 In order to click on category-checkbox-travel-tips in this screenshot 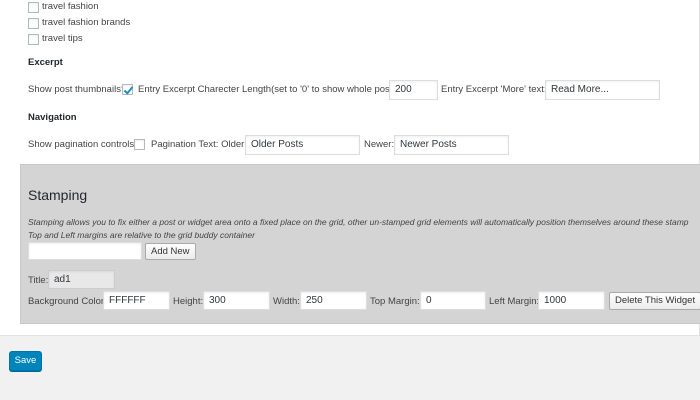, I will do `click(33, 39)`.